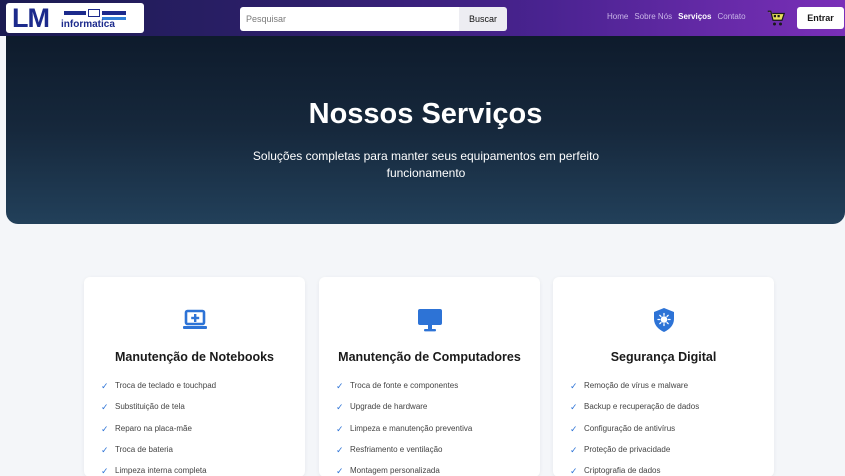  What do you see at coordinates (397, 386) in the screenshot?
I see `list-item: ✓ Troca de fonte e componentes` at bounding box center [397, 386].